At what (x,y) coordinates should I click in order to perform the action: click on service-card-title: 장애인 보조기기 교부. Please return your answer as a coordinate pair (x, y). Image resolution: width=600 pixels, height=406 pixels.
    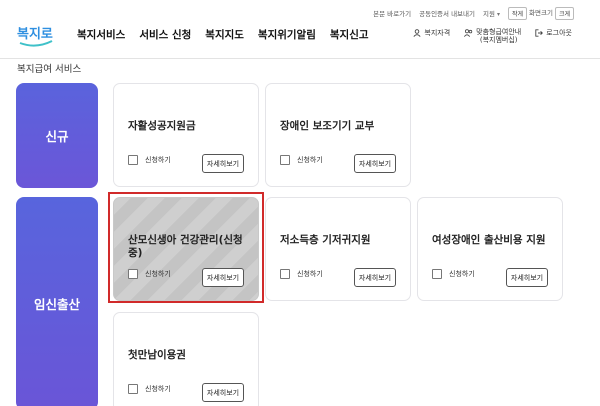
    Looking at the image, I should click on (327, 126).